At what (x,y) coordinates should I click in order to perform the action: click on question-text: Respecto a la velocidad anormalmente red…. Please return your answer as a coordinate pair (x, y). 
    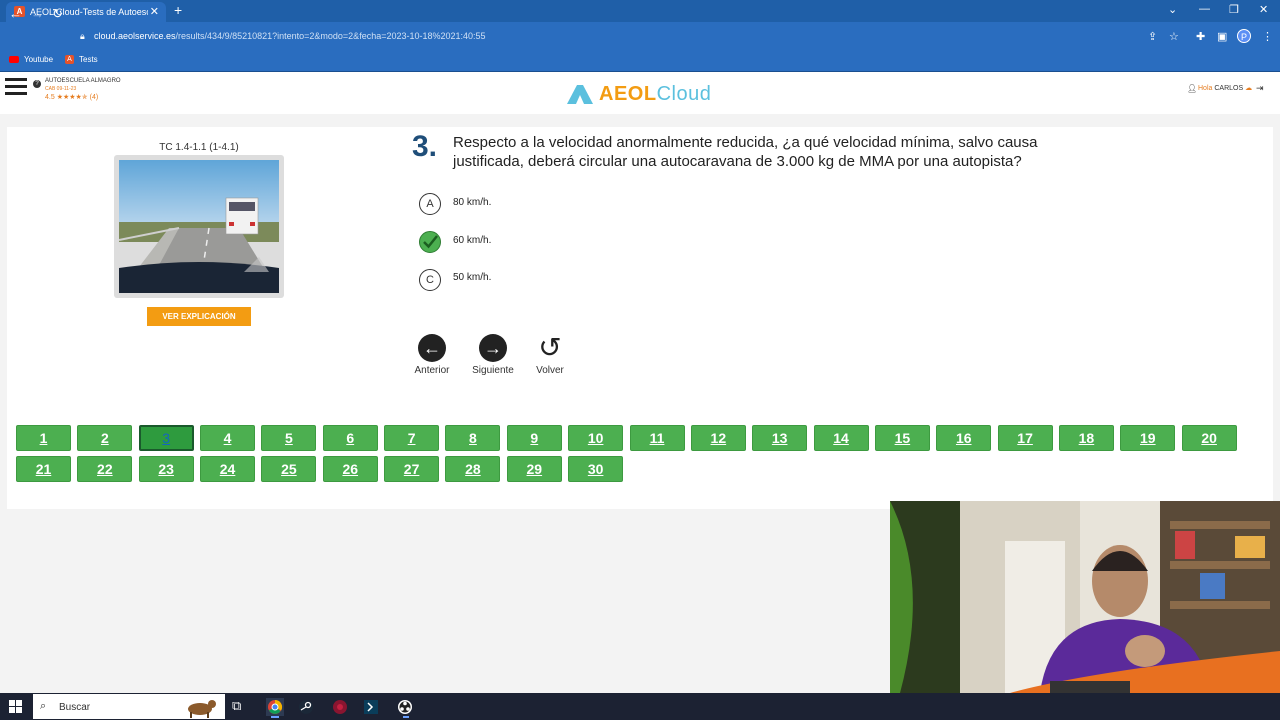
    Looking at the image, I should click on (745, 152).